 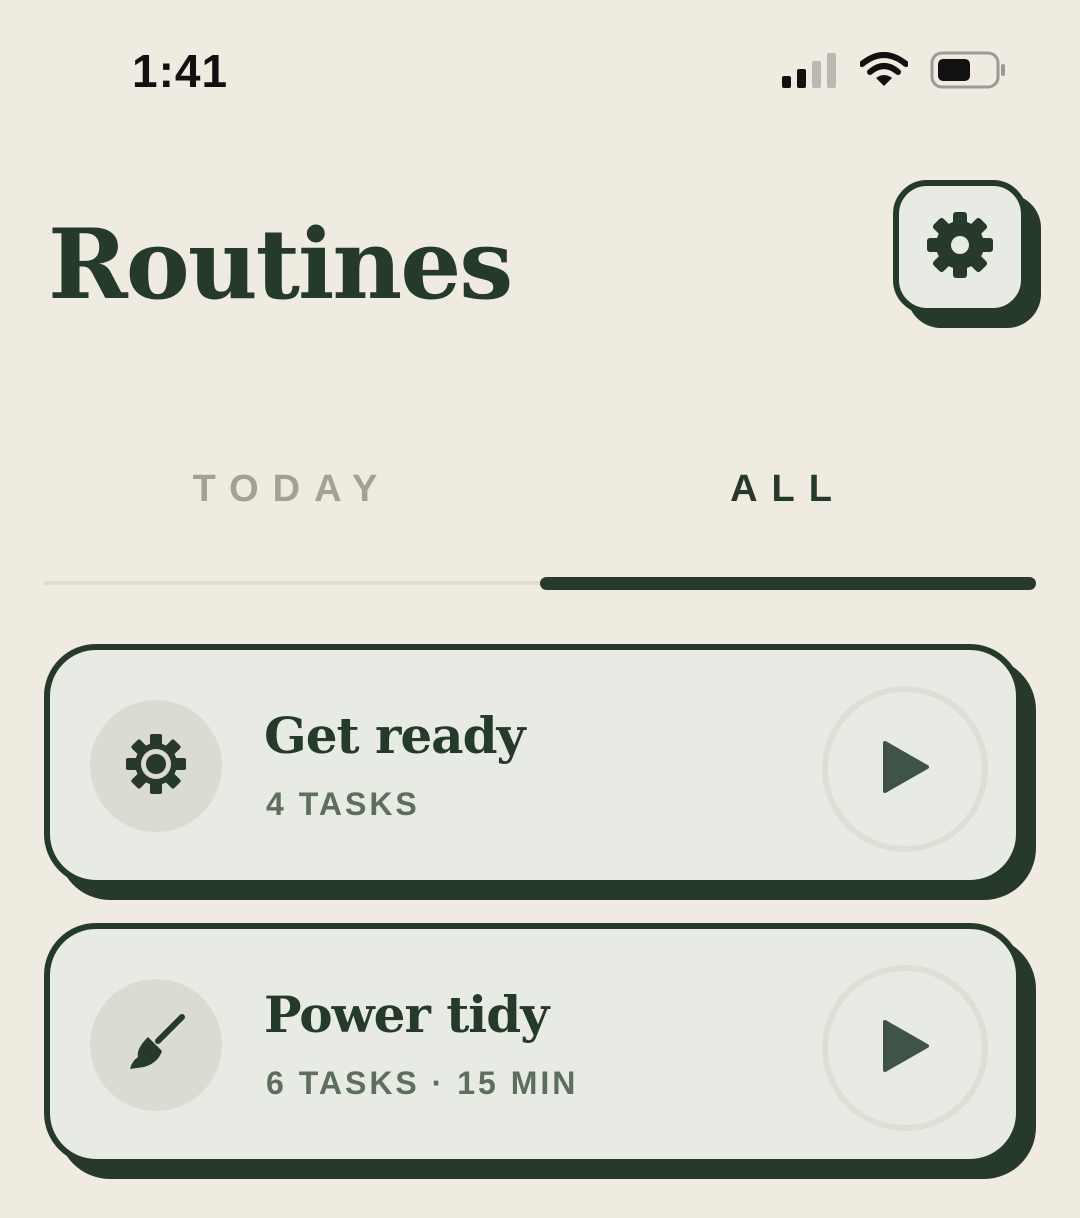 I want to click on status-icons, so click(x=895, y=72).